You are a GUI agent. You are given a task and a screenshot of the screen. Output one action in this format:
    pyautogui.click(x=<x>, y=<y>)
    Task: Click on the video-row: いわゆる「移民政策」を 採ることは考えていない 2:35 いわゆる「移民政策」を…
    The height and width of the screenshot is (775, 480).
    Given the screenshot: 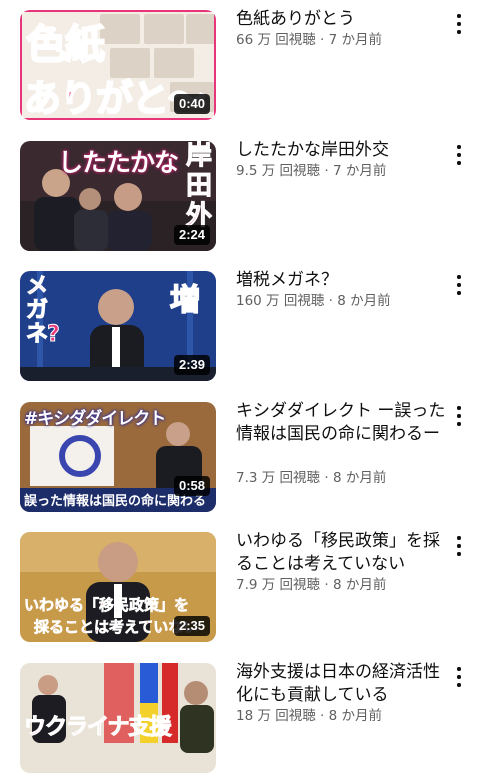 What is the action you would take?
    pyautogui.click(x=240, y=587)
    